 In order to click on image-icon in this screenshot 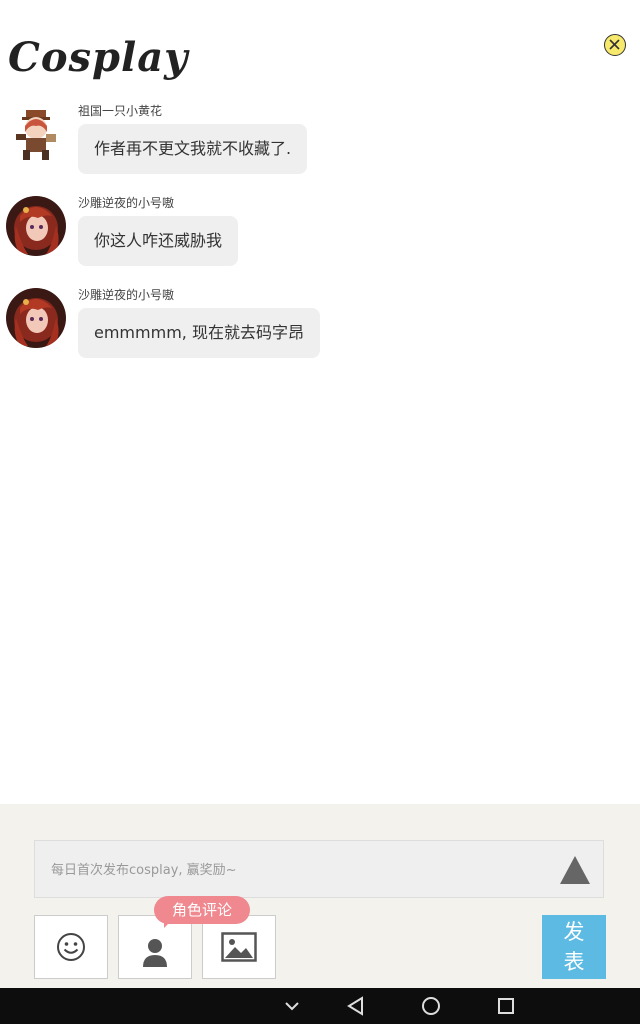, I will do `click(239, 947)`.